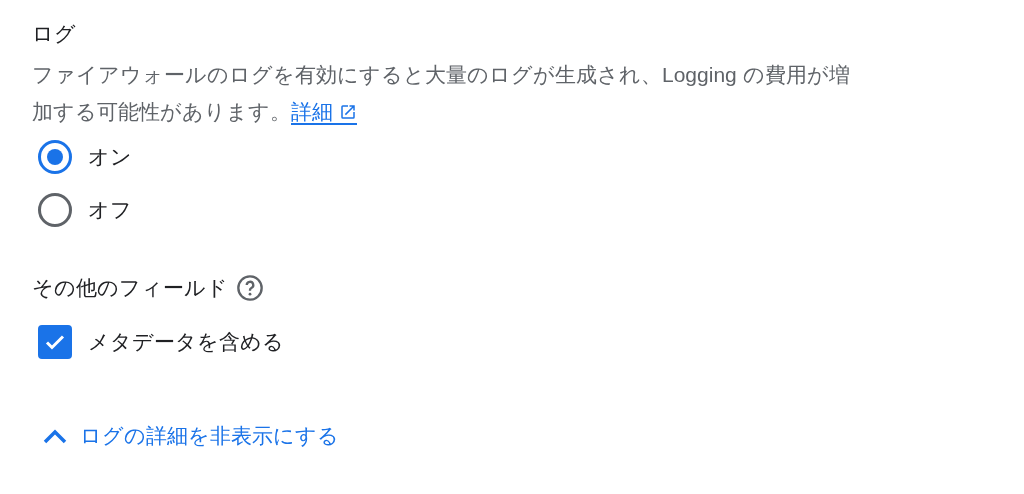  What do you see at coordinates (54, 34) in the screenshot?
I see `section-title: ログ` at bounding box center [54, 34].